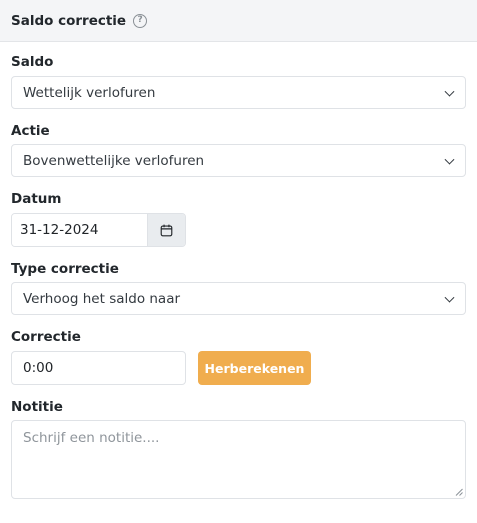 This screenshot has height=523, width=477. Describe the element at coordinates (238, 298) in the screenshot. I see `type-correctie-select: Verhoog het saldo naar` at that location.